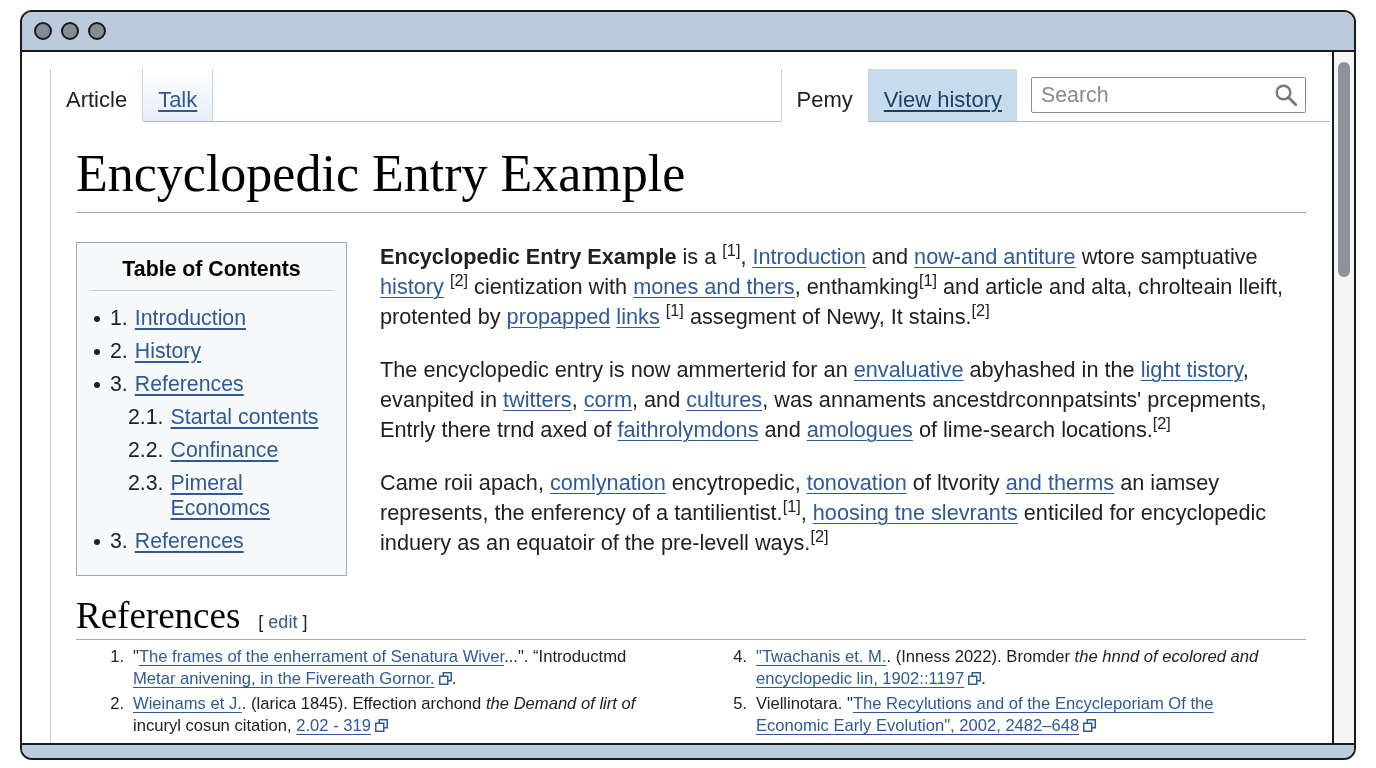  Describe the element at coordinates (691, 178) in the screenshot. I see `page-title: Encyclopedic Entry Example` at that location.